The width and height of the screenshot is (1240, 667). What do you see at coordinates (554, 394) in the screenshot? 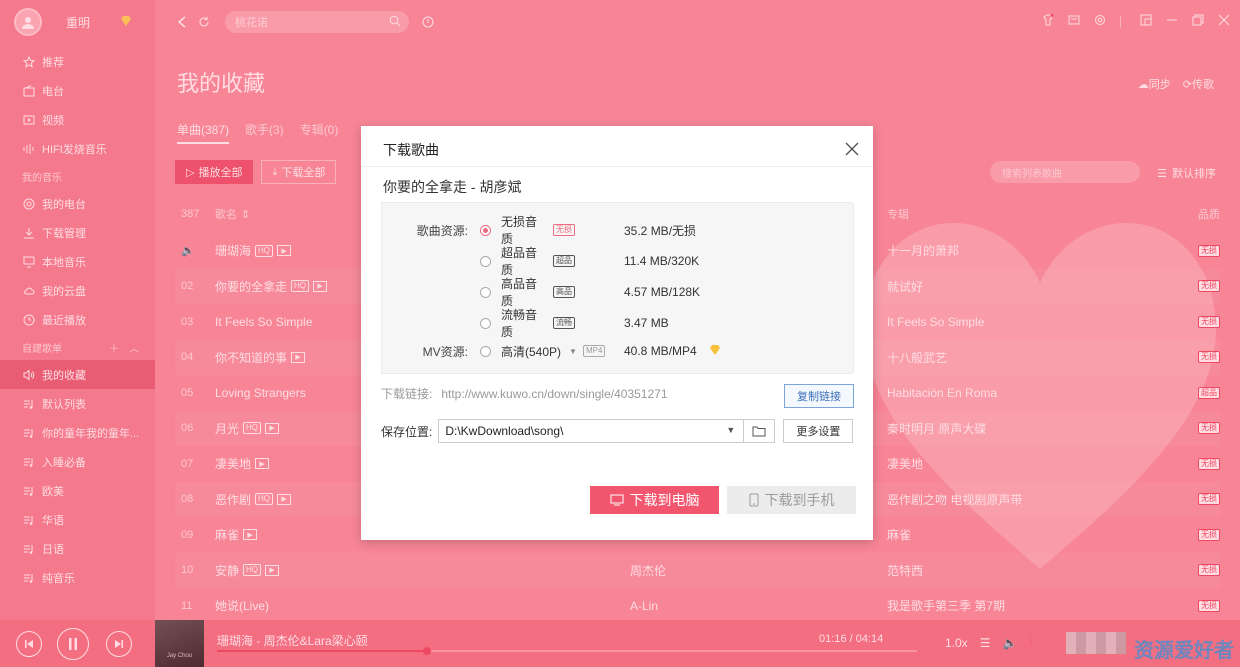
I see `download-link: http://www.kuwo.cn/down/single/40351271` at bounding box center [554, 394].